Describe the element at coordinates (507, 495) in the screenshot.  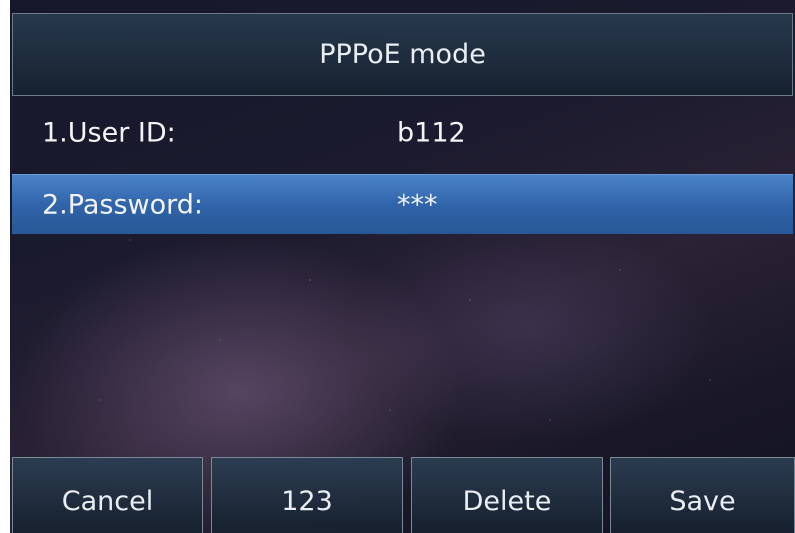
I see `delete-button: Delete` at that location.